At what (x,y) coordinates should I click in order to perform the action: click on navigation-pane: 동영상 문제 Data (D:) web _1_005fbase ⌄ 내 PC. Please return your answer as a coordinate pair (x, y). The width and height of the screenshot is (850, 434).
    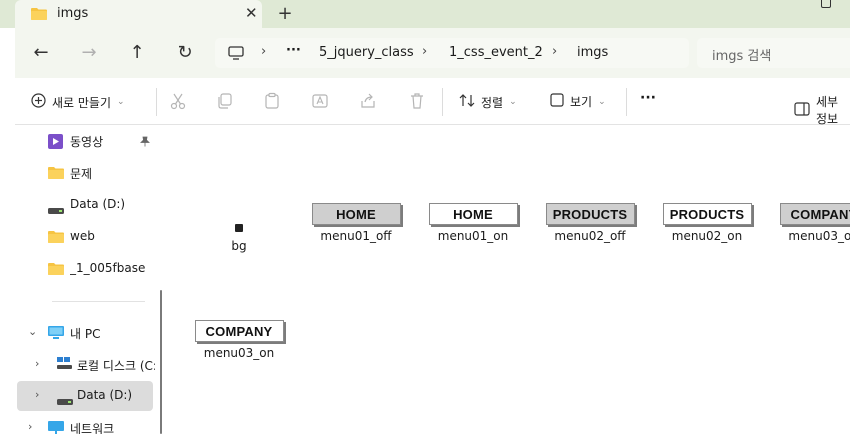
    Looking at the image, I should click on (92, 279).